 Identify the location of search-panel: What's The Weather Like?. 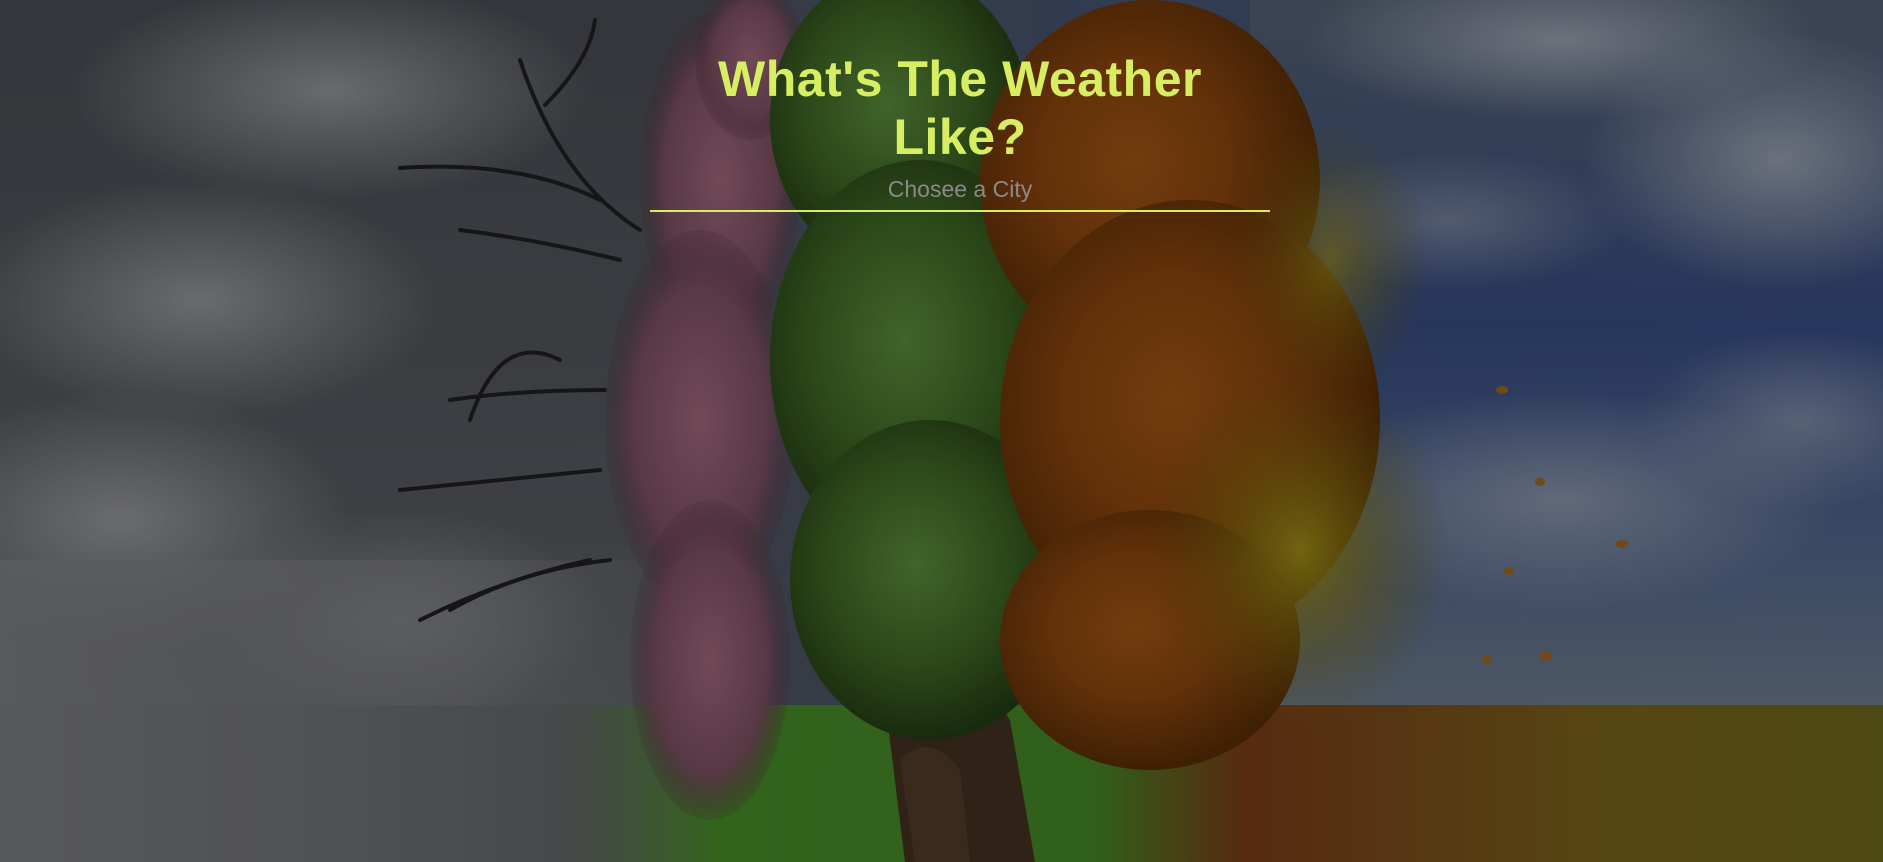
(960, 131).